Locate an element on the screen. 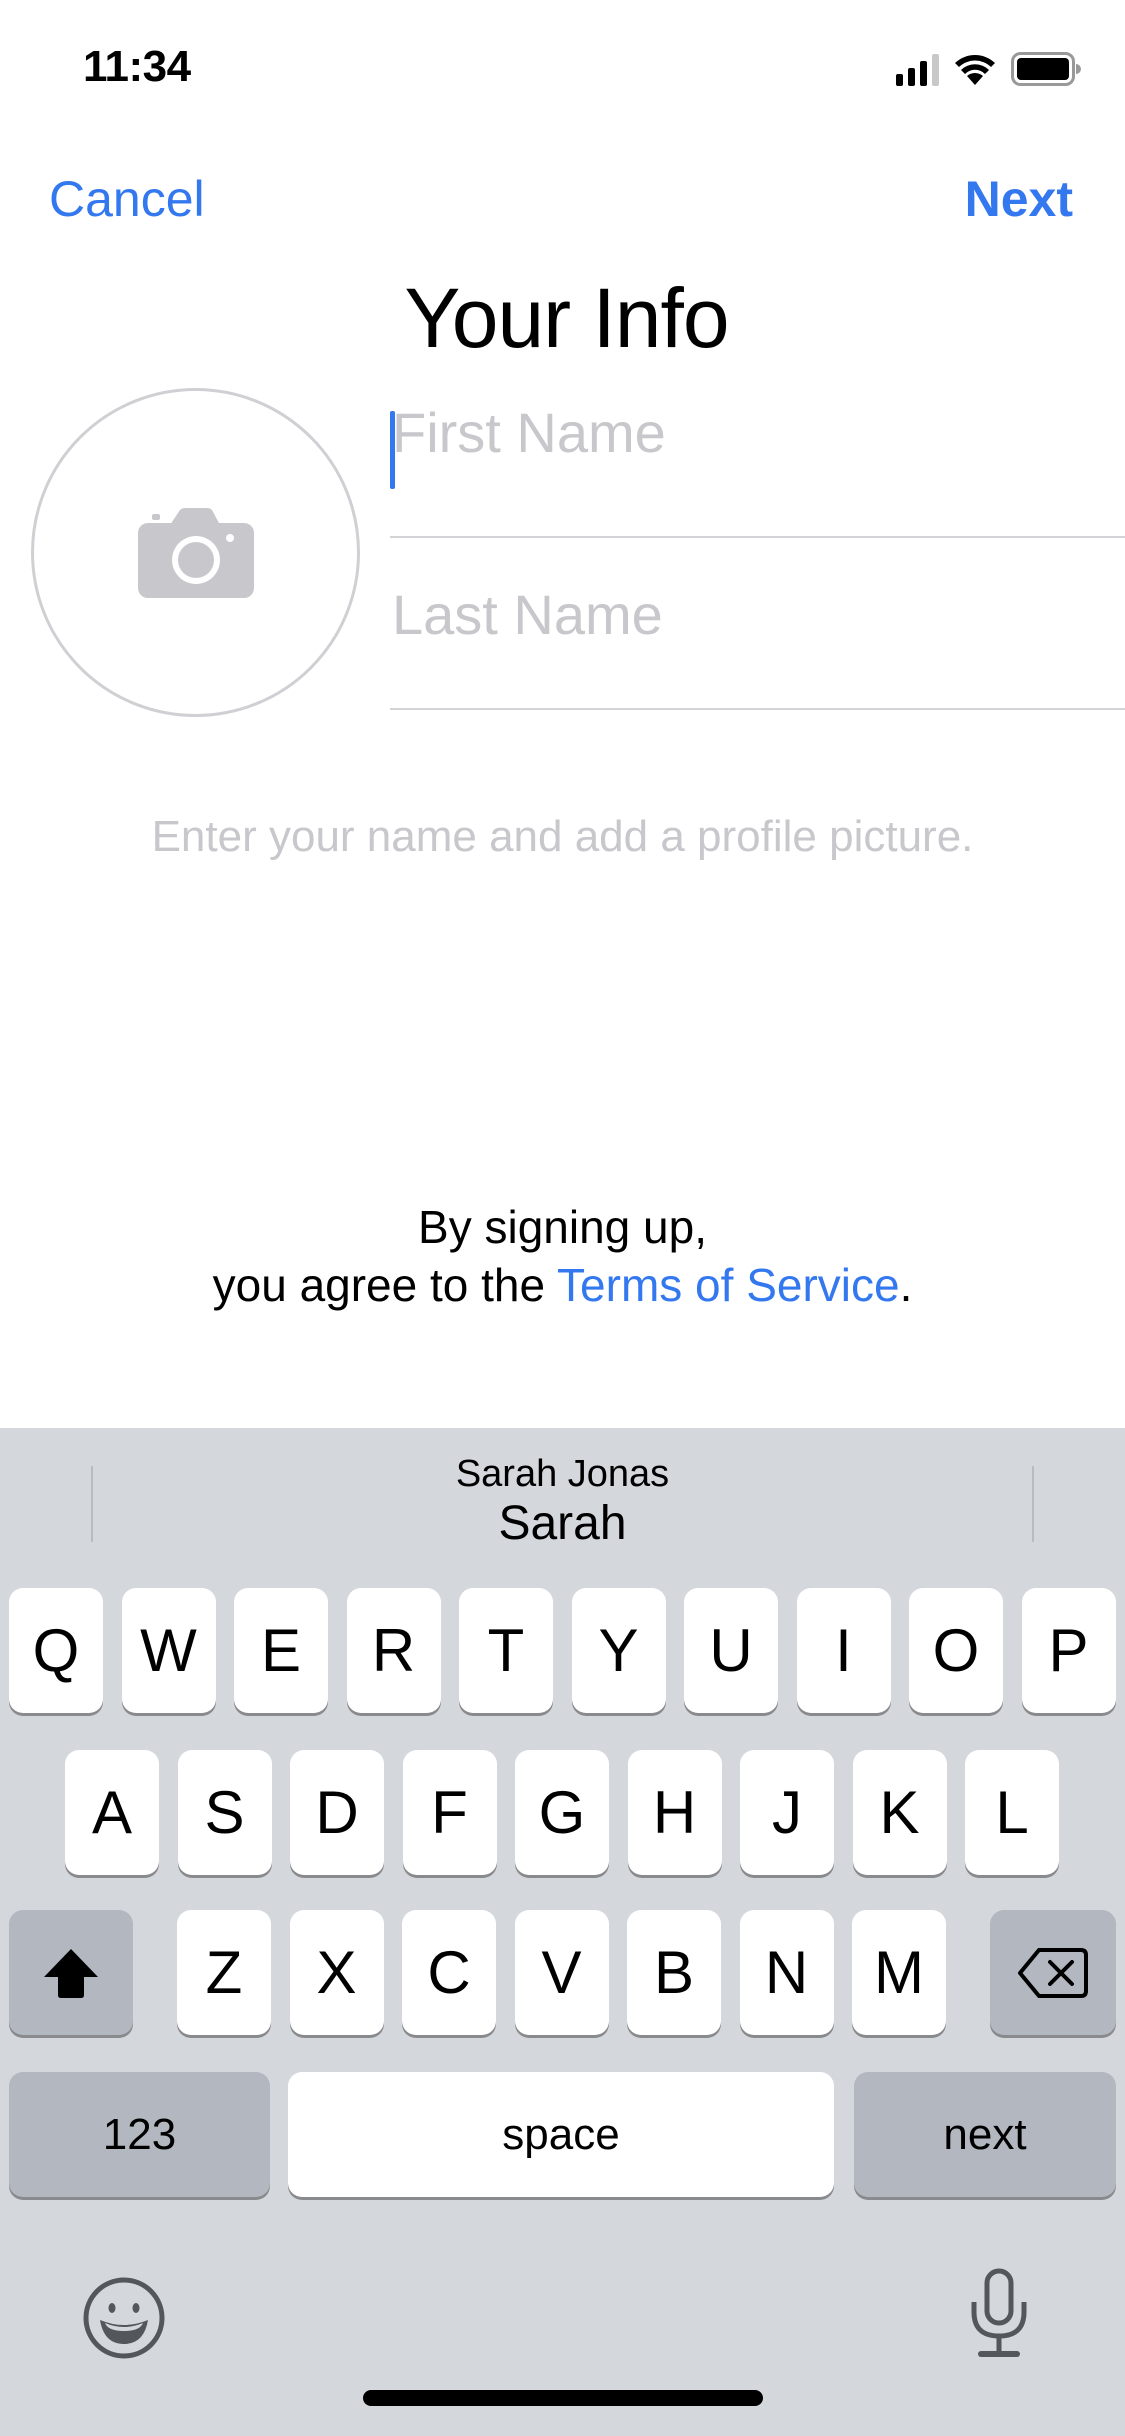 The height and width of the screenshot is (2436, 1125). key-s: S is located at coordinates (224, 1812).